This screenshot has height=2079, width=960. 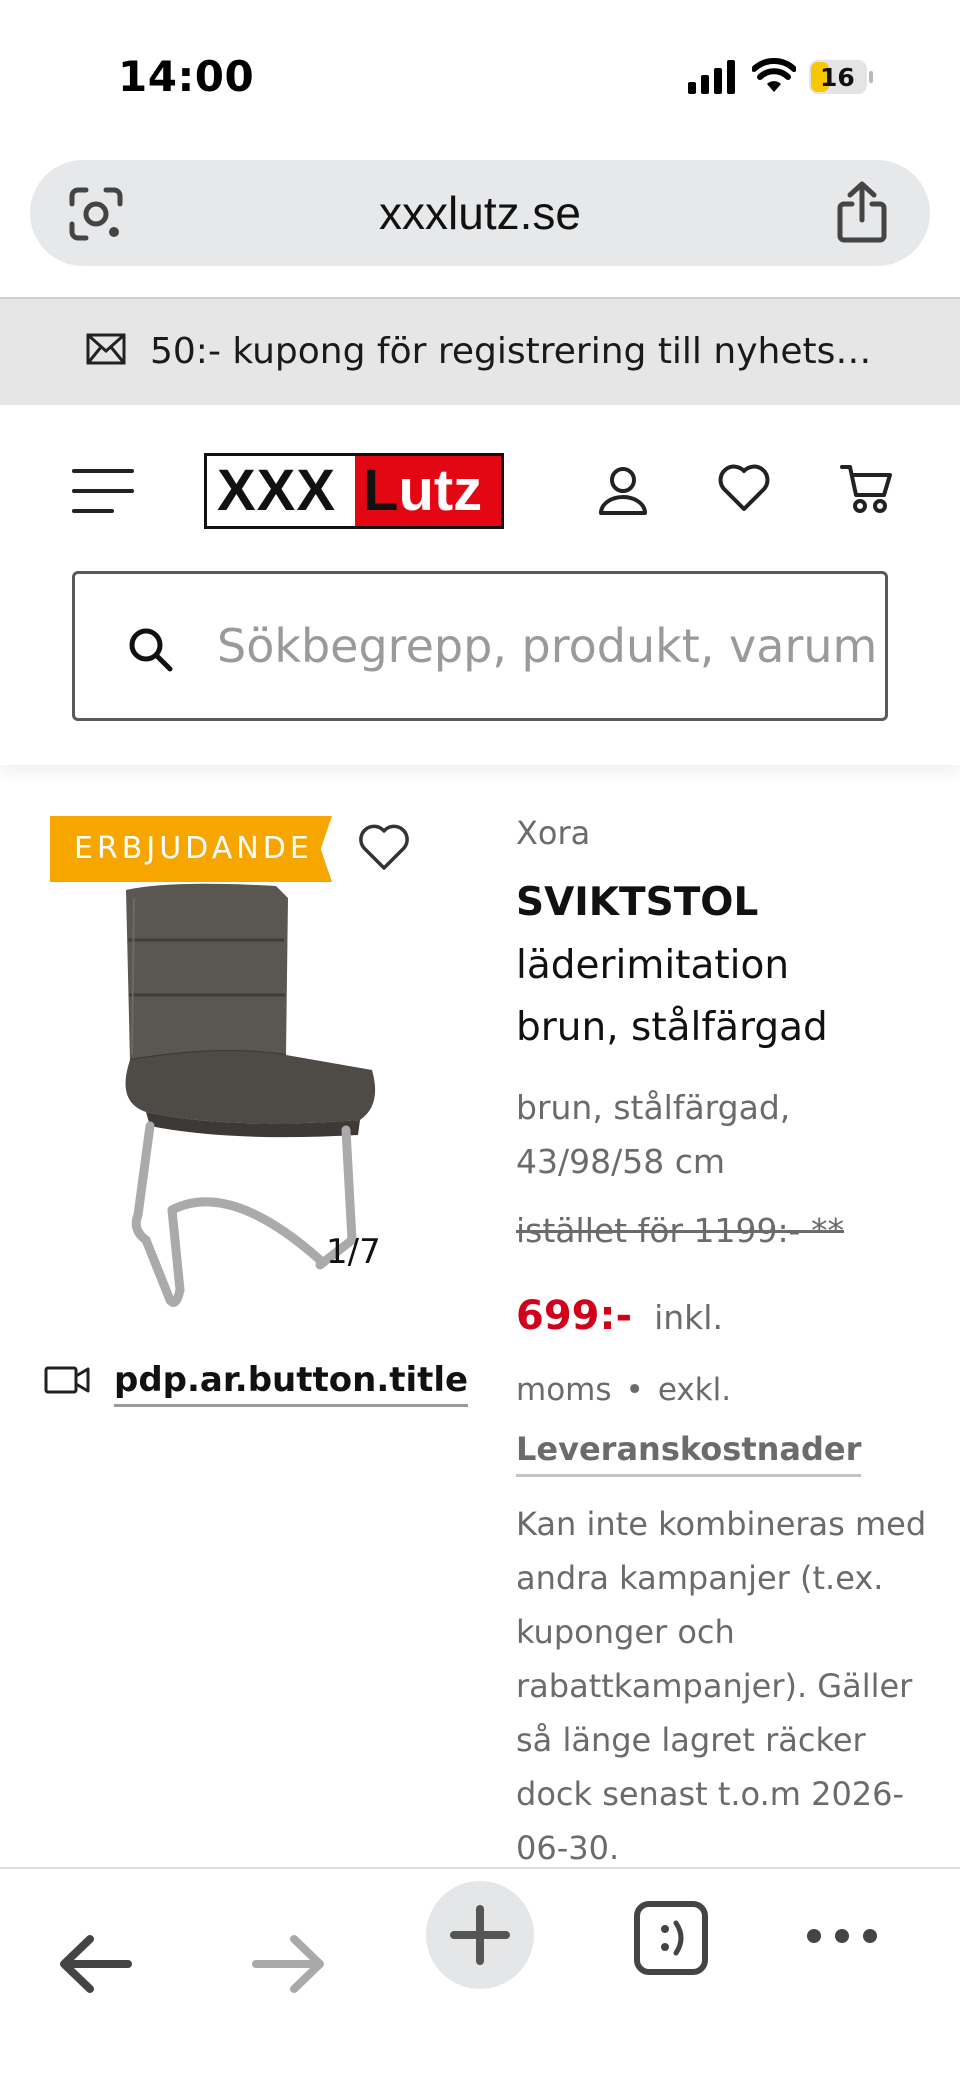 What do you see at coordinates (862, 212) in the screenshot?
I see `share-icon` at bounding box center [862, 212].